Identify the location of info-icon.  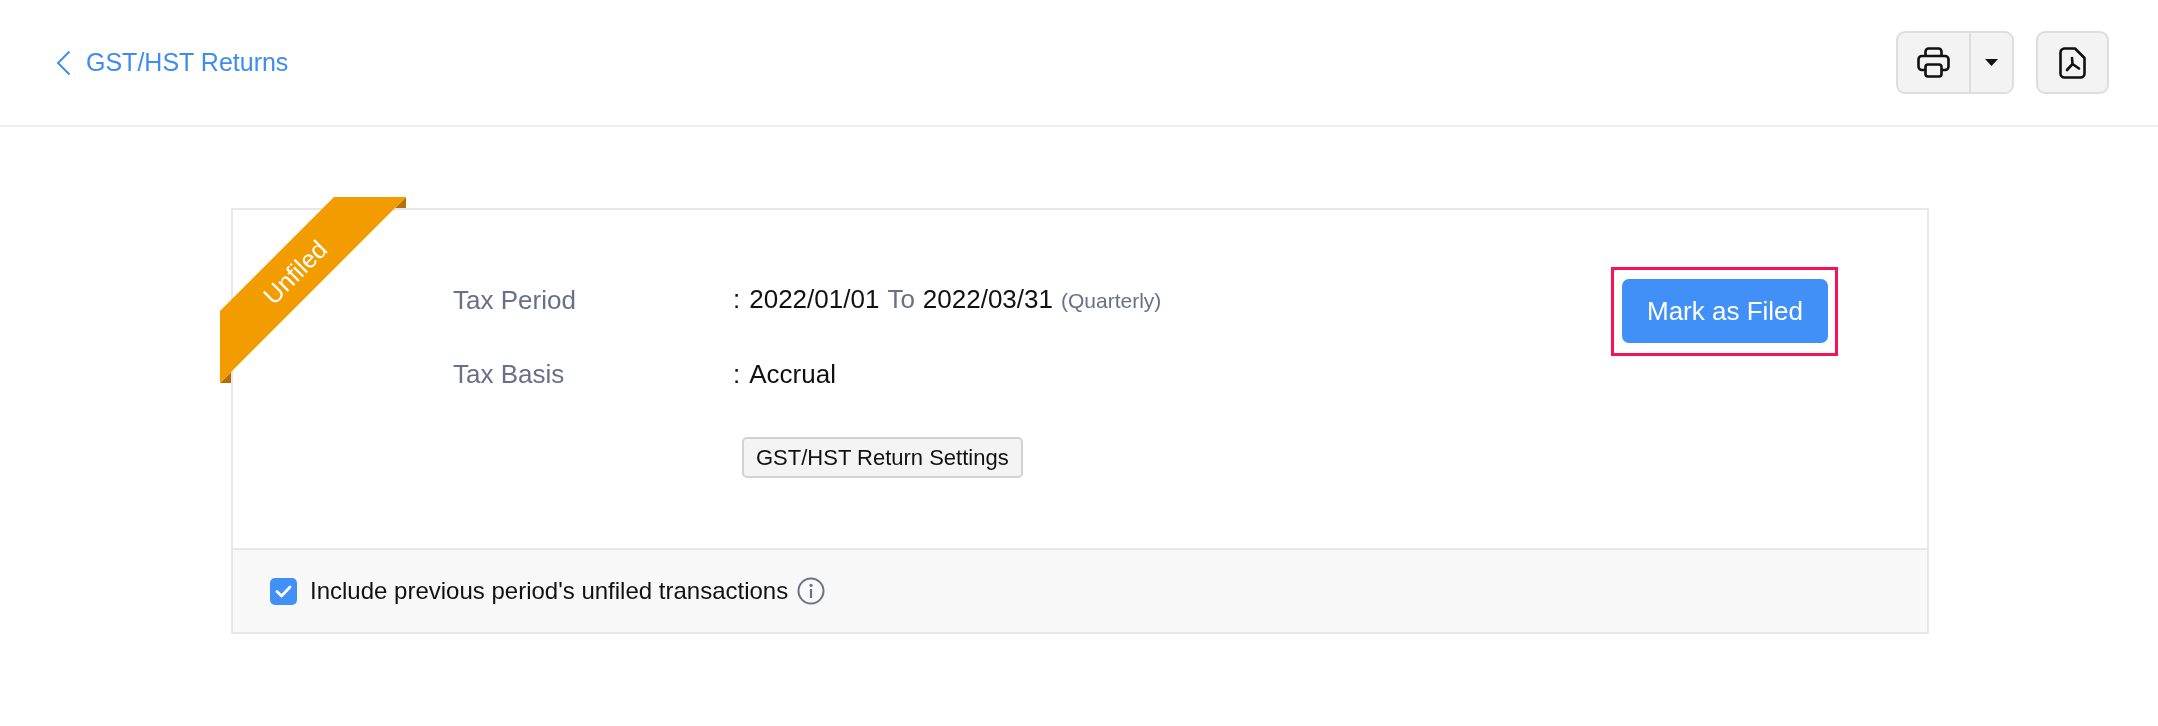
(811, 591).